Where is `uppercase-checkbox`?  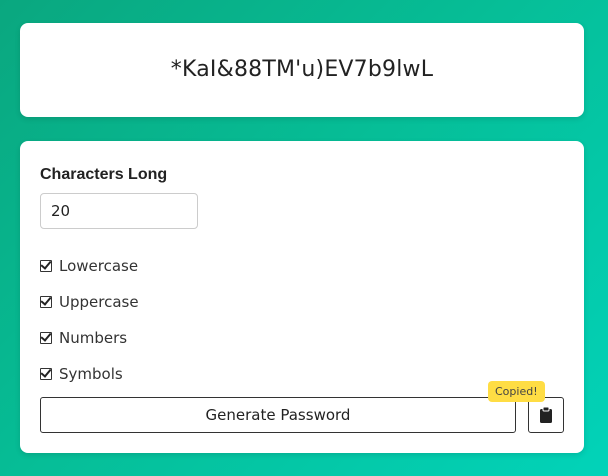
uppercase-checkbox is located at coordinates (46, 302).